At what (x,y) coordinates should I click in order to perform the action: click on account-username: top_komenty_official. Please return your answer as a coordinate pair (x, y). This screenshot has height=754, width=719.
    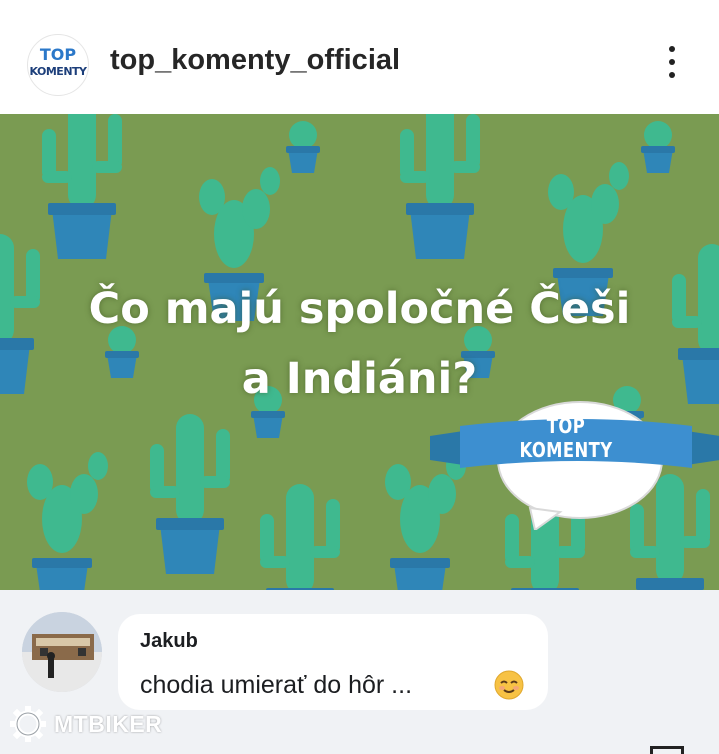
    Looking at the image, I should click on (255, 60).